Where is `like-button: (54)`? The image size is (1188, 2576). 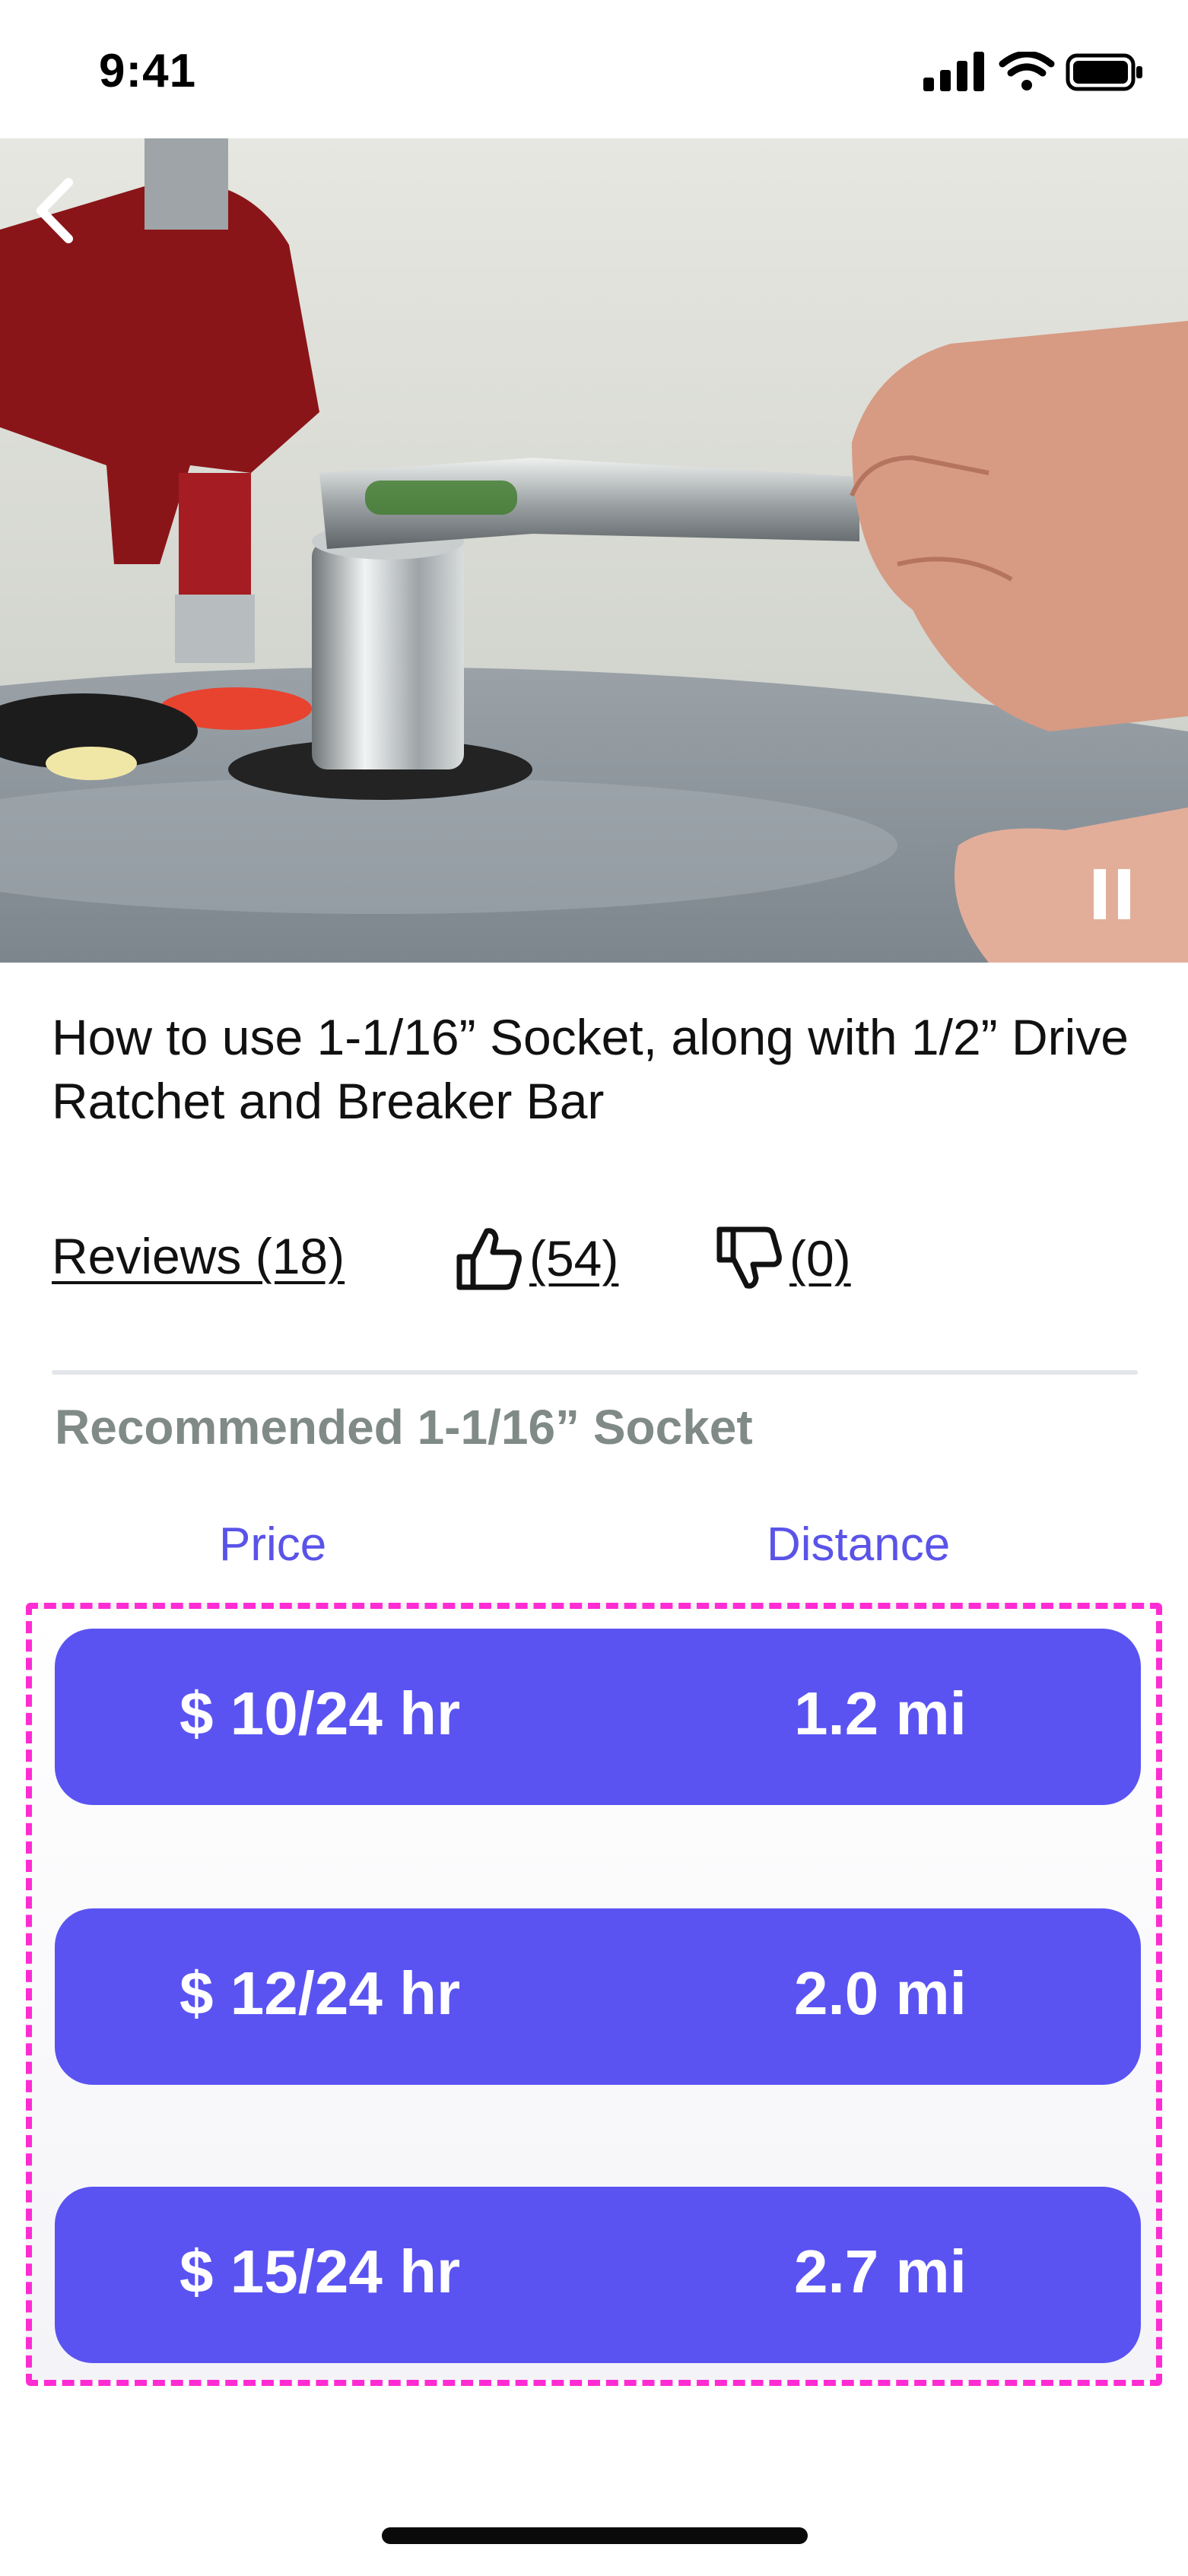 like-button: (54) is located at coordinates (535, 1258).